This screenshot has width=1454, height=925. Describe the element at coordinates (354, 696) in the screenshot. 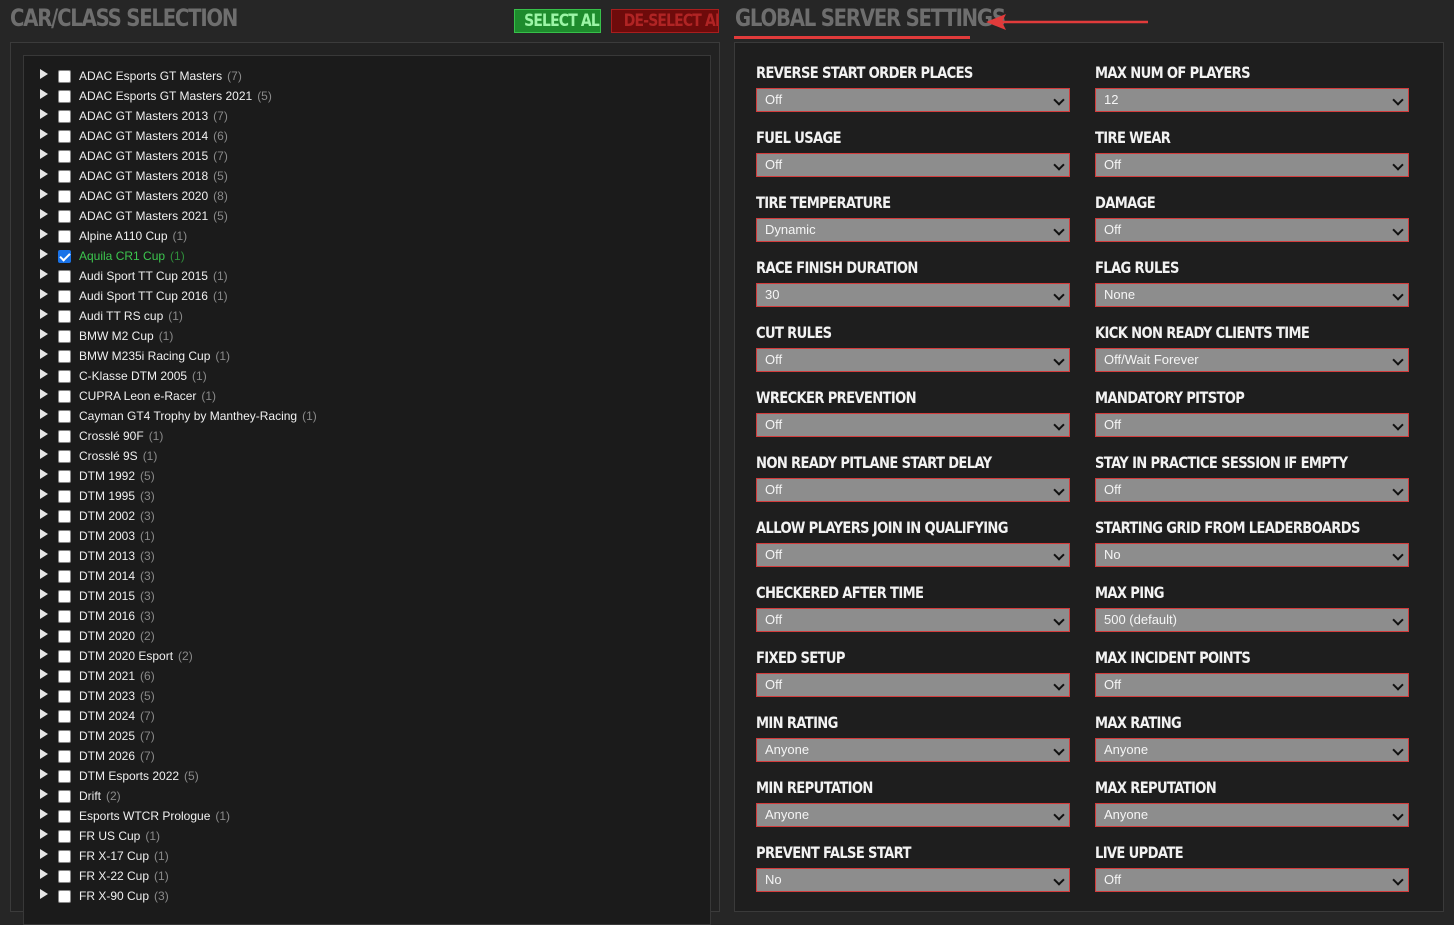

I see `list-item: DTM 2023 (5)` at that location.